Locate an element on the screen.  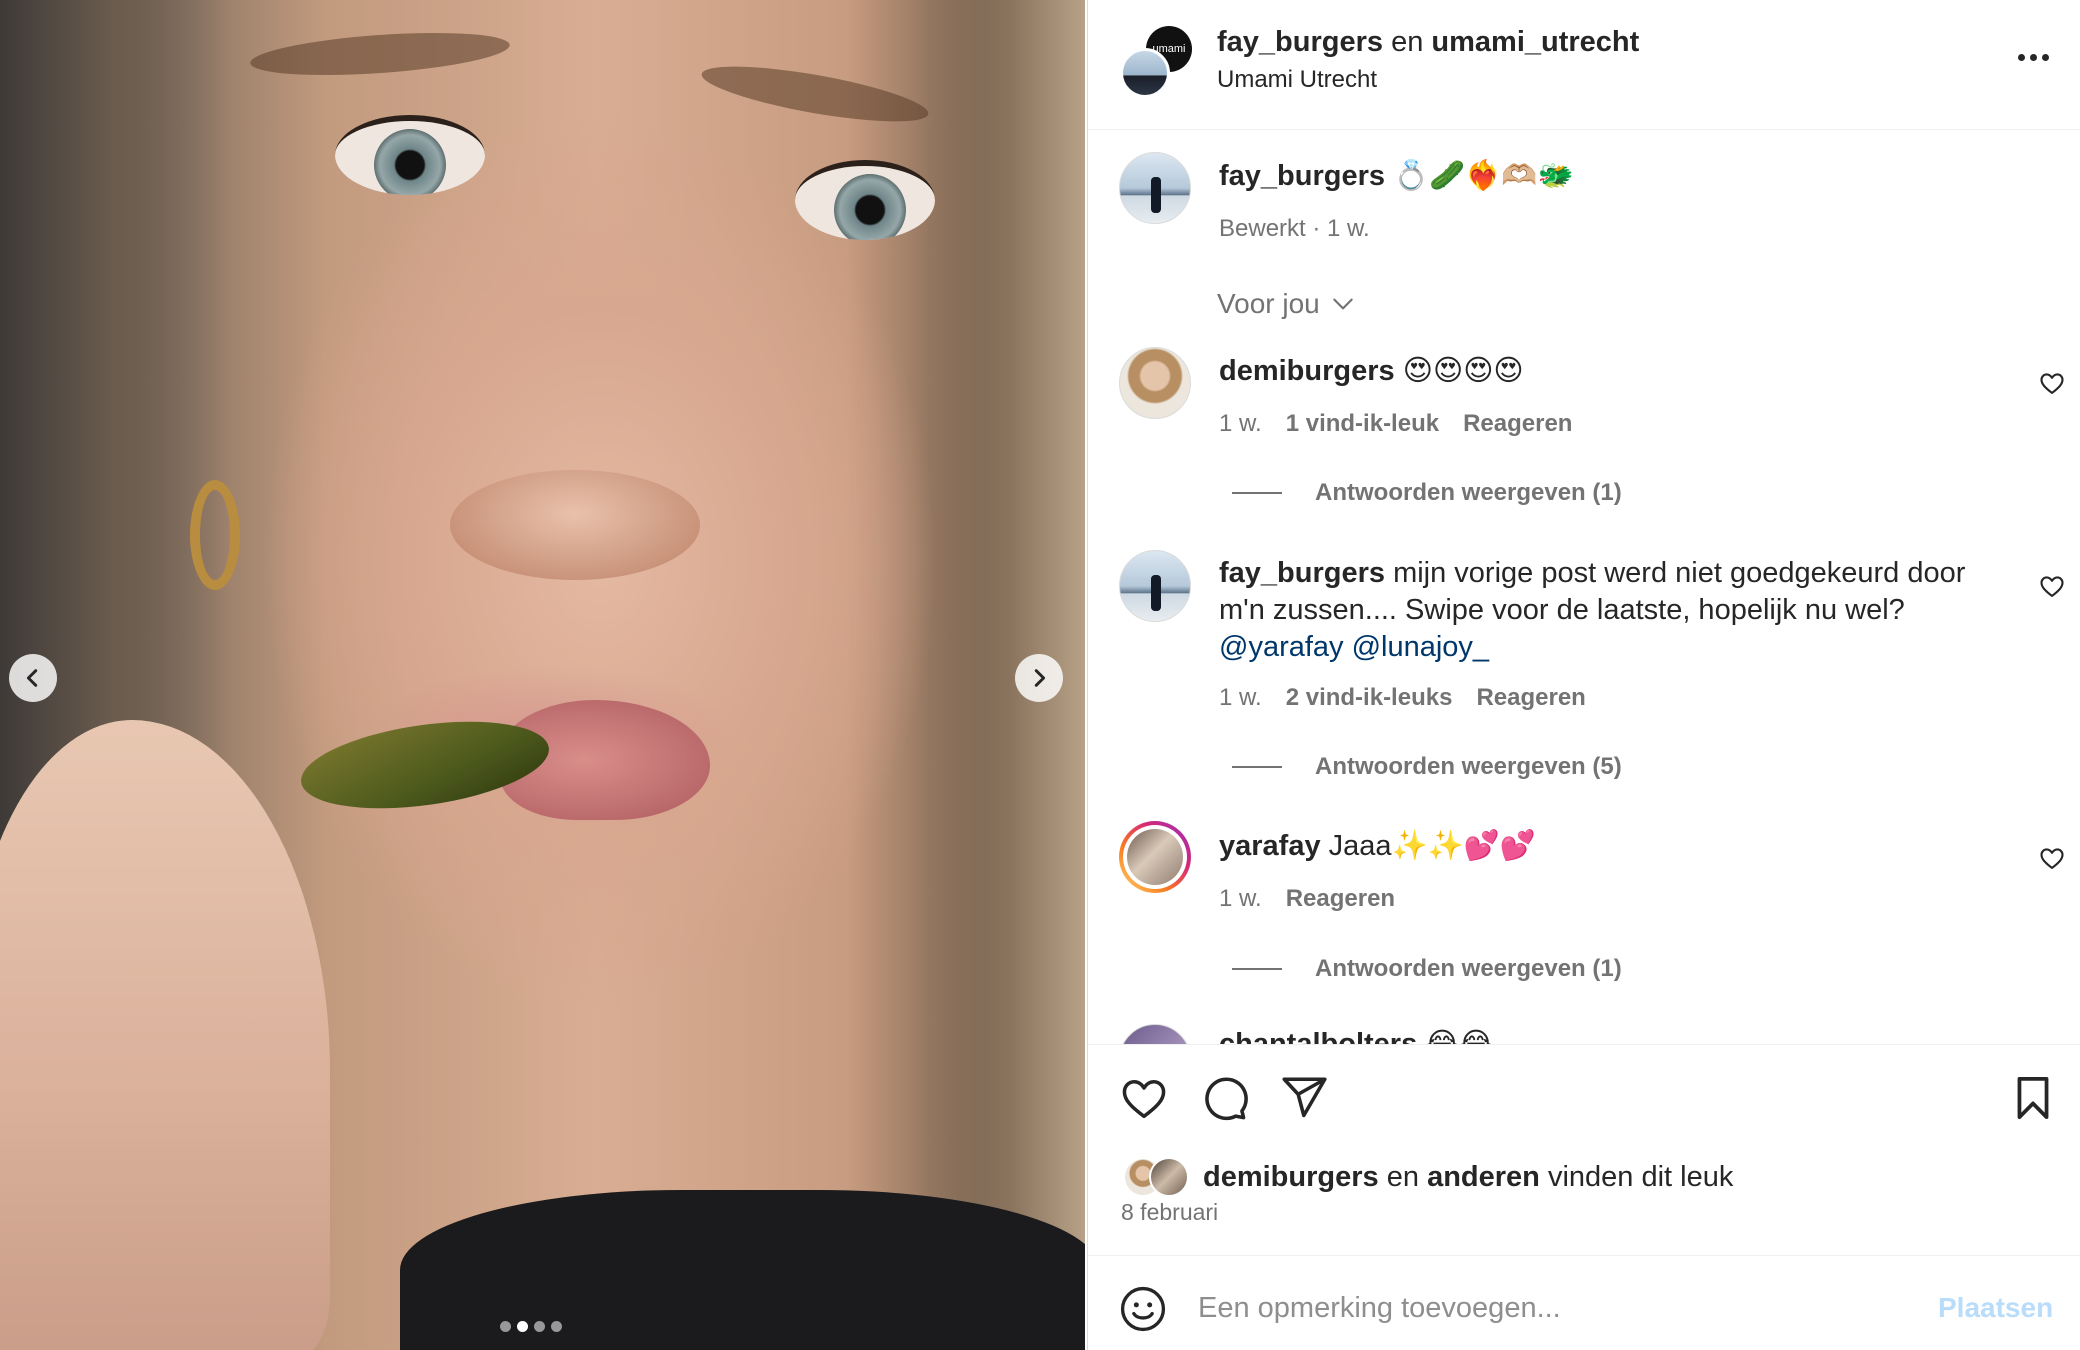
comment-composer: Plaatsen is located at coordinates (1584, 1302).